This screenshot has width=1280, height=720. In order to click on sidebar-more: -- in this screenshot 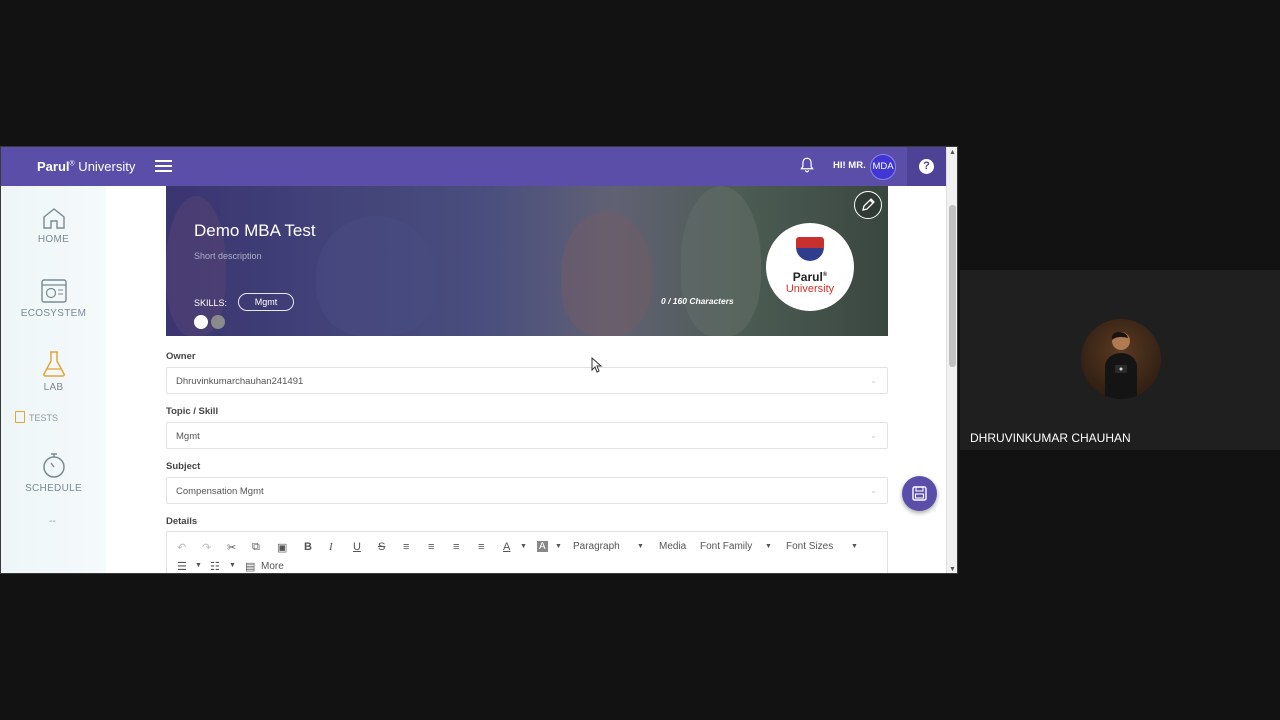, I will do `click(52, 521)`.